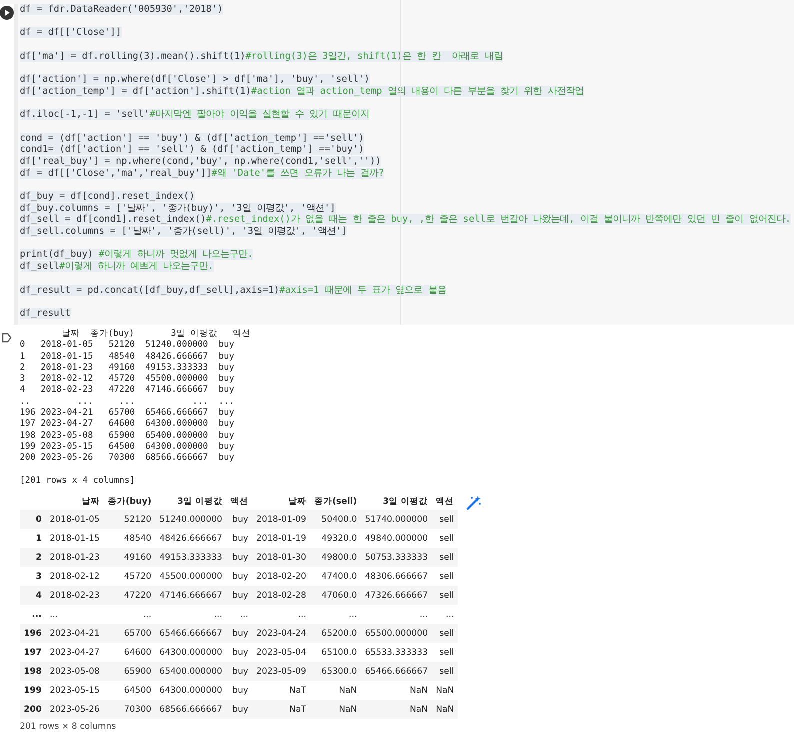 This screenshot has width=794, height=738. What do you see at coordinates (75, 652) in the screenshot?
I see `table-cell: 2023-04-27` at bounding box center [75, 652].